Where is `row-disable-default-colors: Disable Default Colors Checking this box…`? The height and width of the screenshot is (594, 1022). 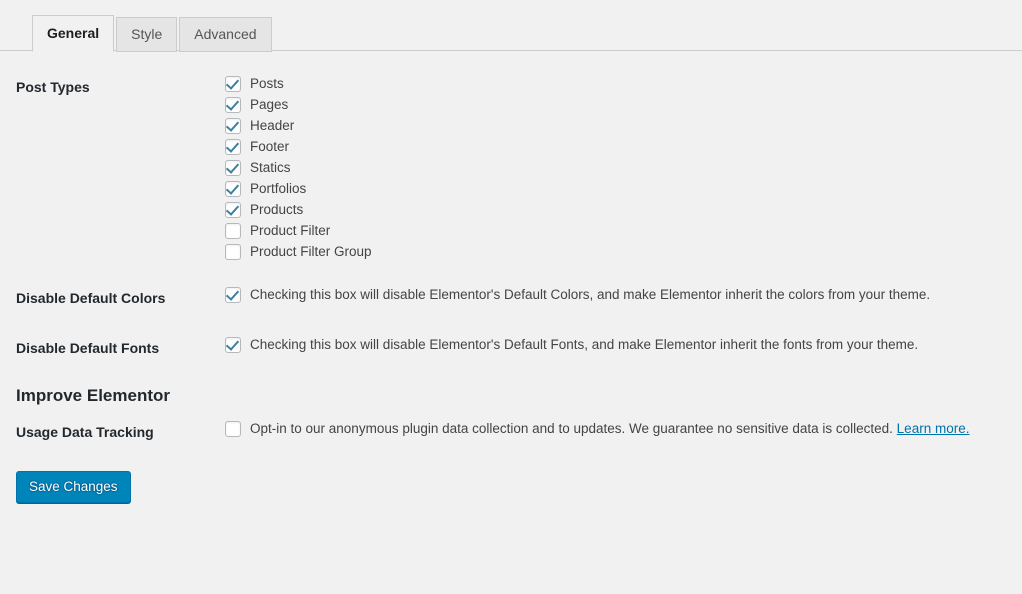 row-disable-default-colors: Disable Default Colors Checking this box… is located at coordinates (511, 298).